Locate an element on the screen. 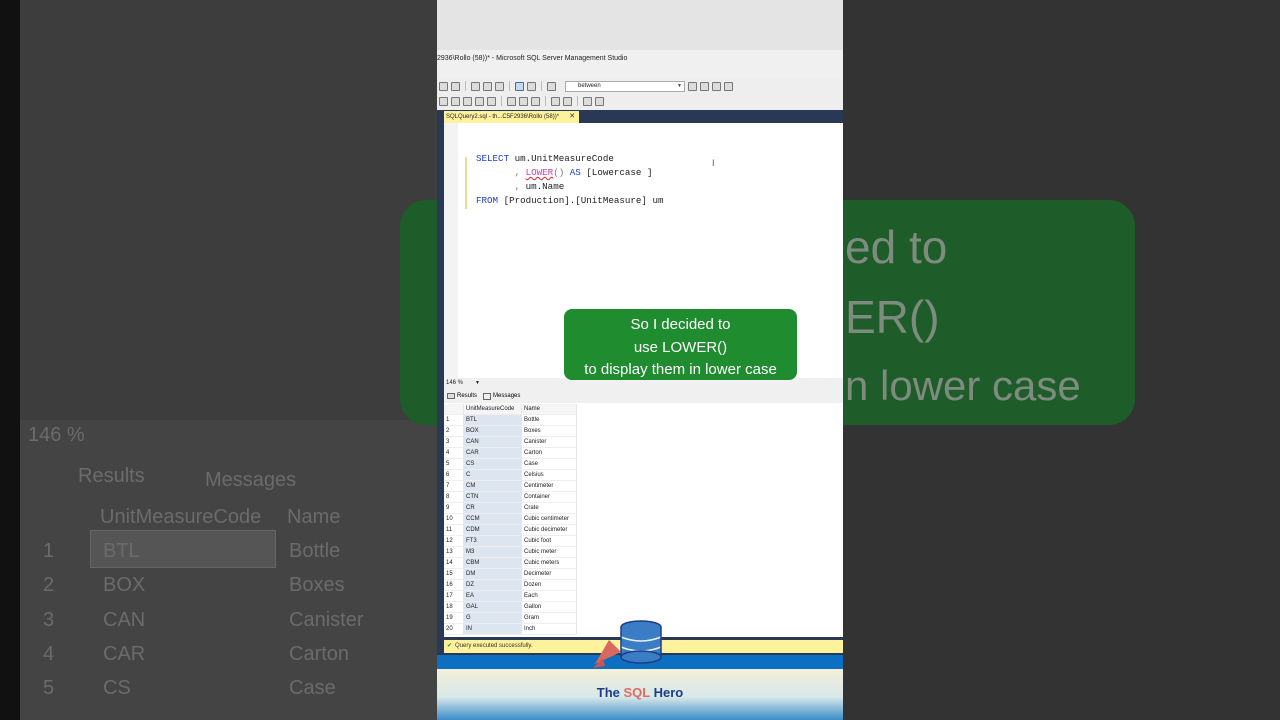 Image resolution: width=1280 pixels, height=720 pixels. row-number: 15 is located at coordinates (454, 574).